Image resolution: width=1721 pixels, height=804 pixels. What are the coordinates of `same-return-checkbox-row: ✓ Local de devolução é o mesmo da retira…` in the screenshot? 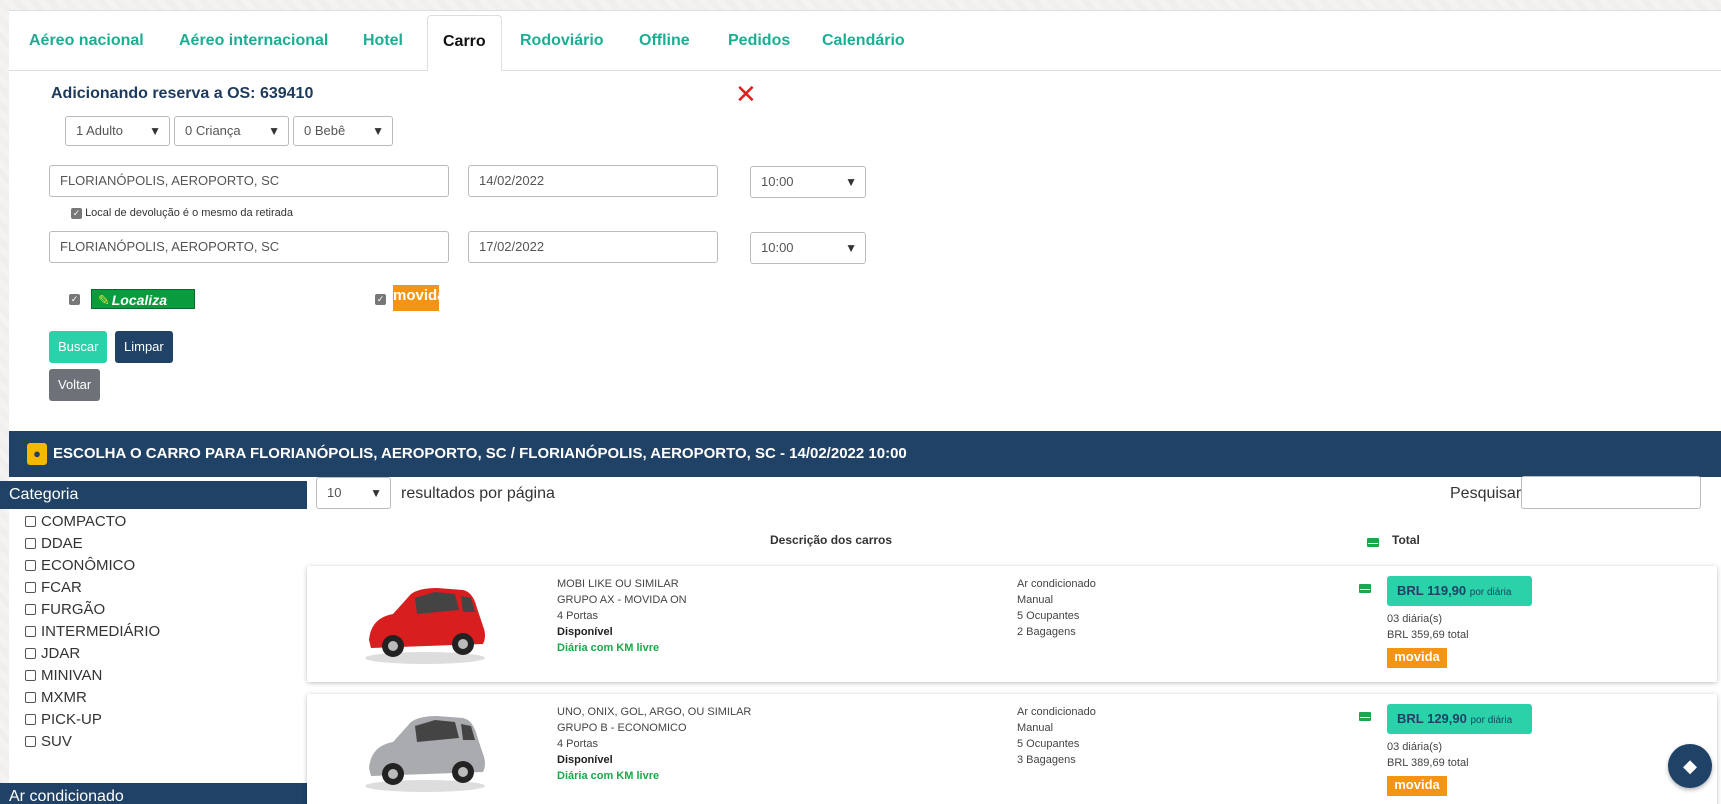 It's located at (182, 213).